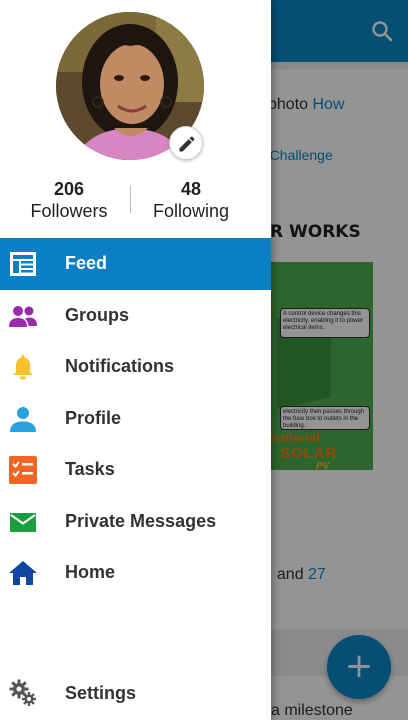 This screenshot has height=720, width=408. What do you see at coordinates (23, 419) in the screenshot?
I see `person-icon` at bounding box center [23, 419].